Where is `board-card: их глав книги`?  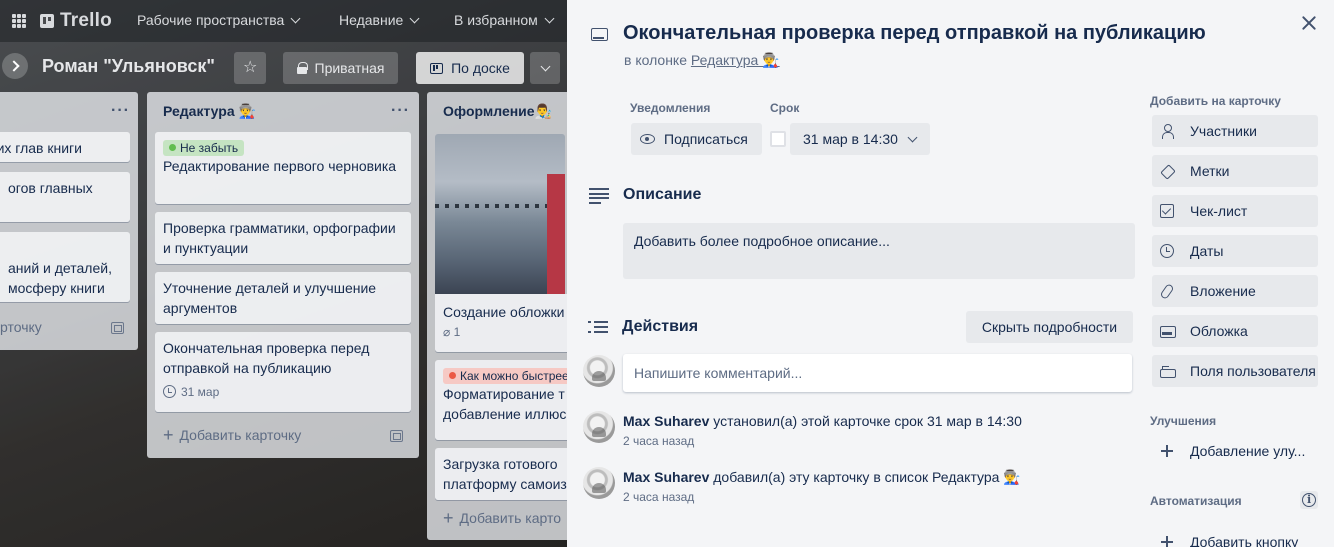
board-card: их глав книги is located at coordinates (65, 147).